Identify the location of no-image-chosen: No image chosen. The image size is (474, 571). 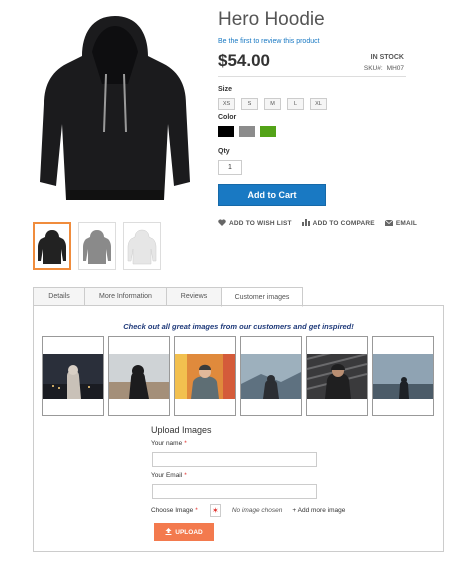
(257, 510).